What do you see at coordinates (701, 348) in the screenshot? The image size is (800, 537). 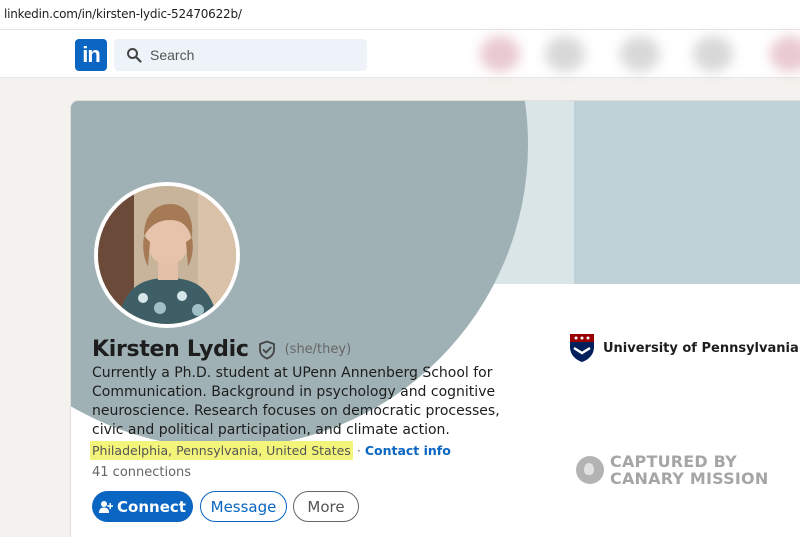 I see `education-name: University of Pennsylvania` at bounding box center [701, 348].